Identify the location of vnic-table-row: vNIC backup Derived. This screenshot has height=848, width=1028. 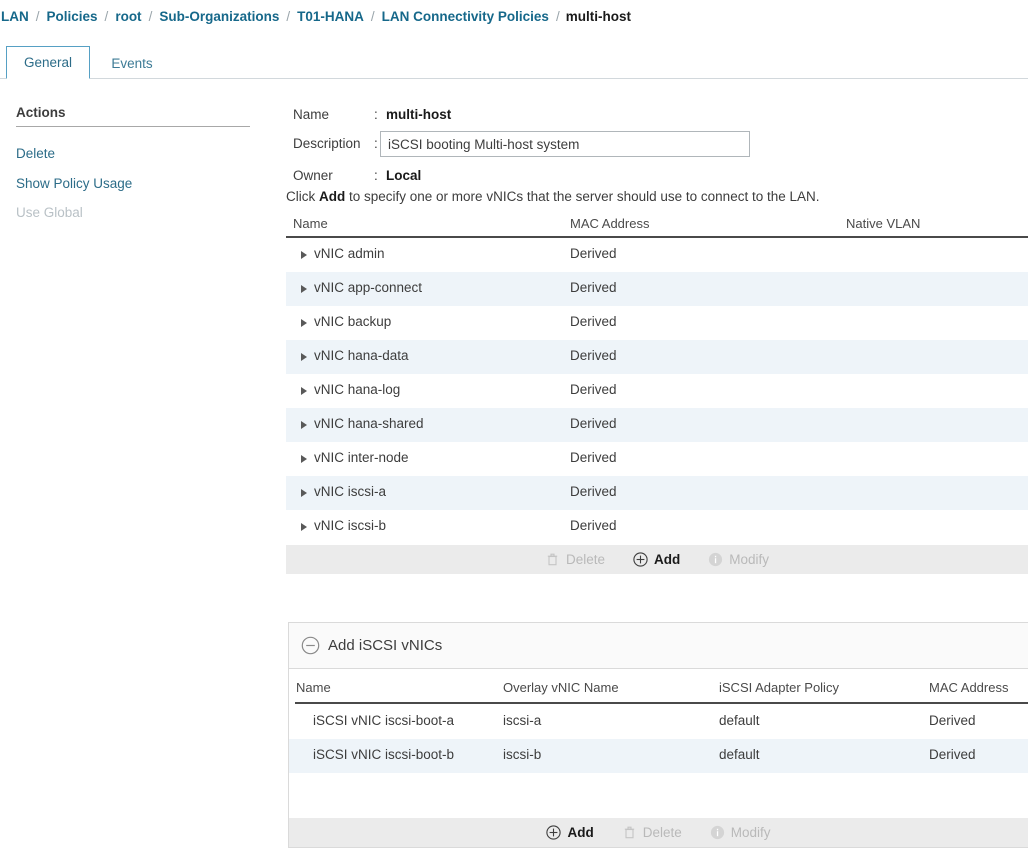
(657, 323).